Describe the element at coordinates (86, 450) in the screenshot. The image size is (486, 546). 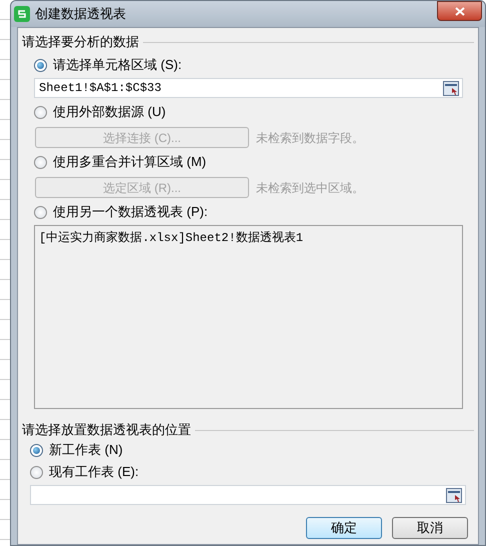
I see `radio-label: 新工作表 (N)` at that location.